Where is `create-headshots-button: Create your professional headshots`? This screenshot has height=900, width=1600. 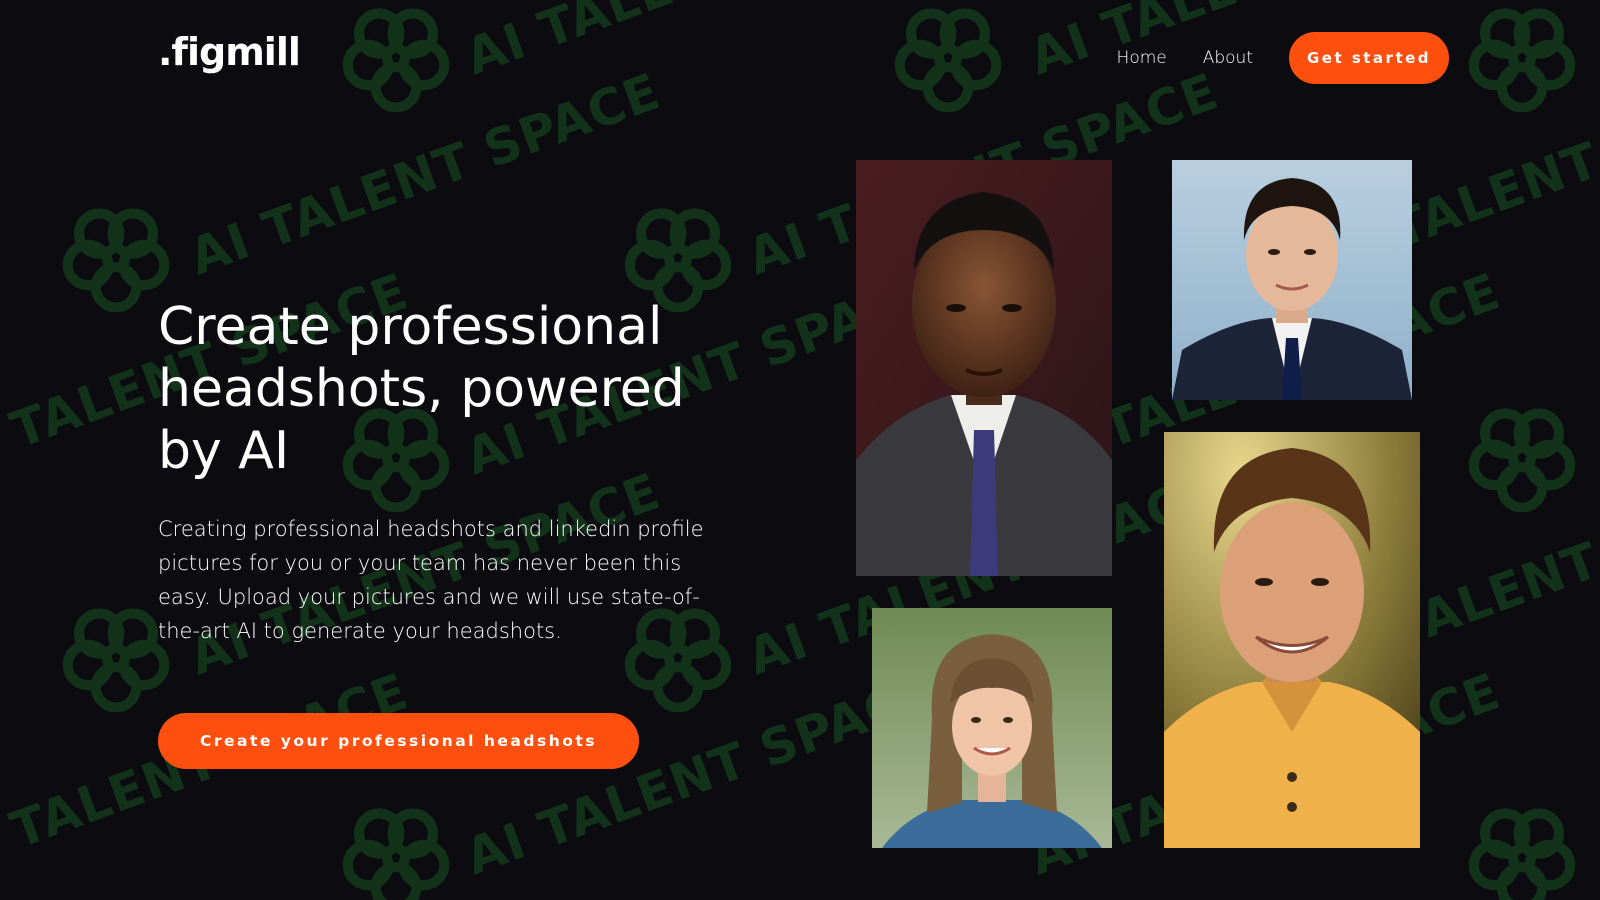
create-headshots-button: Create your professional headshots is located at coordinates (398, 741).